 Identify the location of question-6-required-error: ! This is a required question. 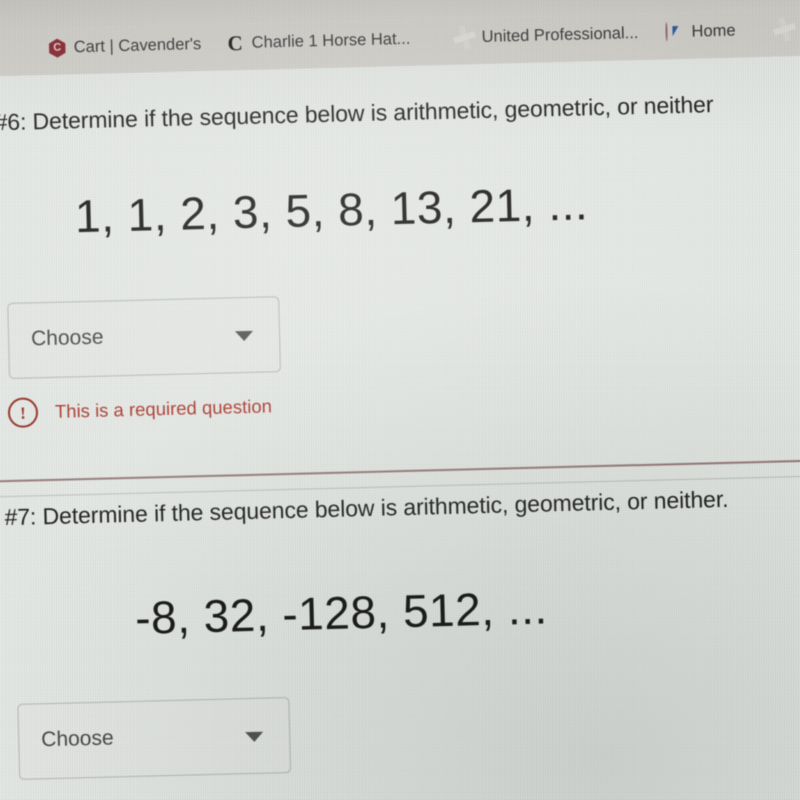
(140, 410).